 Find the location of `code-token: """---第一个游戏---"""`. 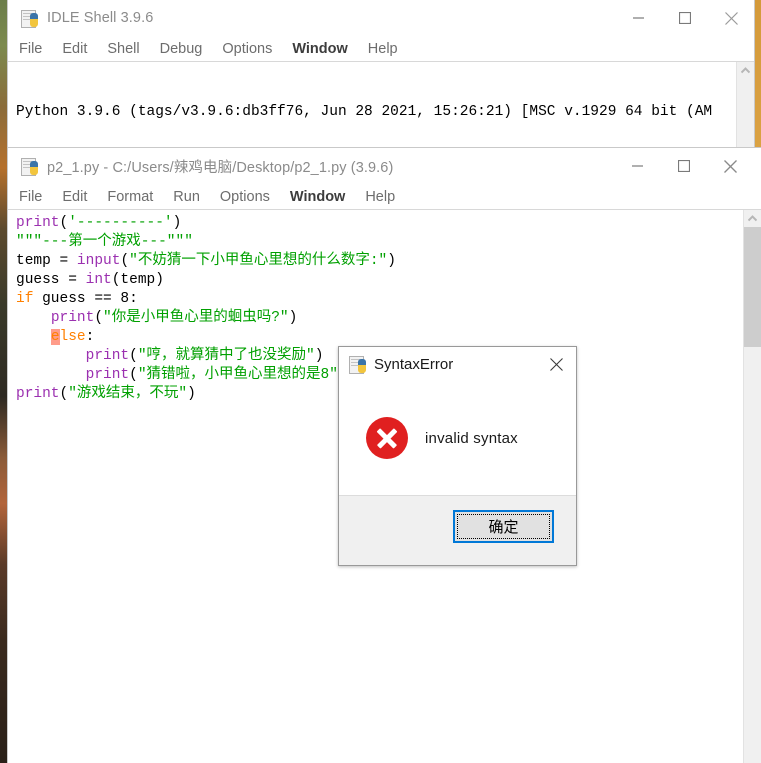

code-token: """---第一个游戏---""" is located at coordinates (104, 242).